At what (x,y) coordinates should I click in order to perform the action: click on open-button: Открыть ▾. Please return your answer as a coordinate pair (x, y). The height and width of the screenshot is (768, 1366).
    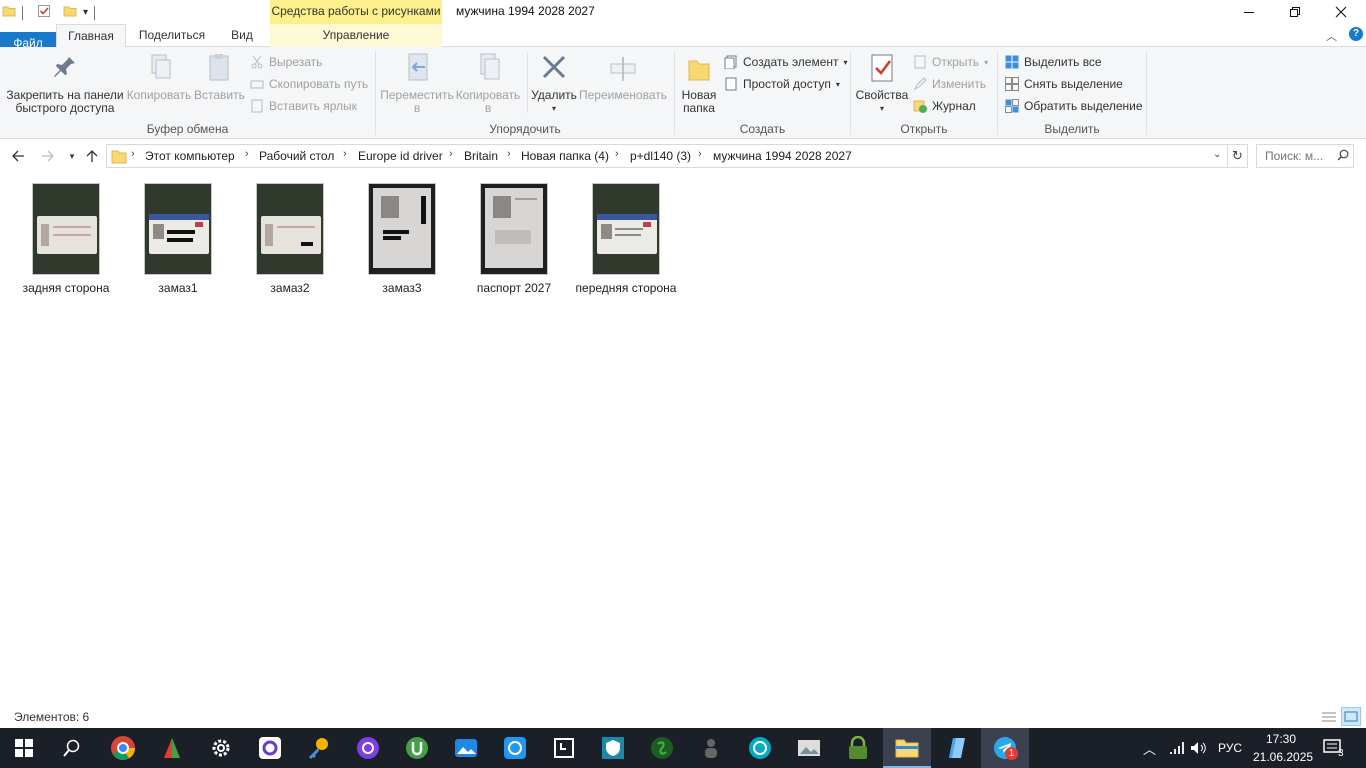
    Looking at the image, I should click on (950, 62).